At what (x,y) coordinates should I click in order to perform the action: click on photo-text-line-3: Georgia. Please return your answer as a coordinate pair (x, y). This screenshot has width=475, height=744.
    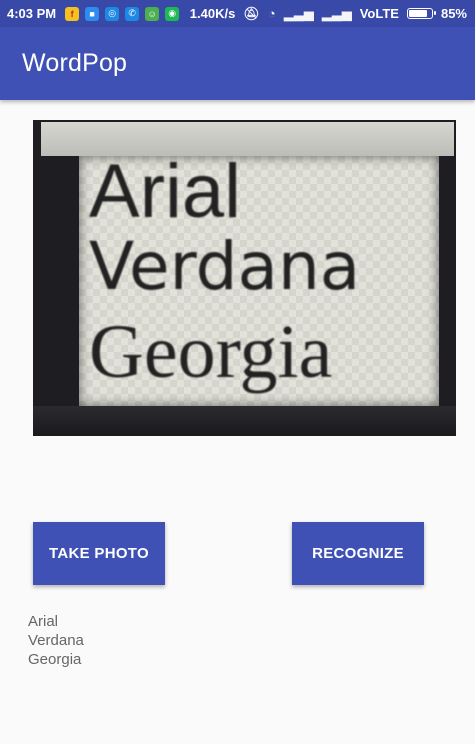
    Looking at the image, I should click on (211, 352).